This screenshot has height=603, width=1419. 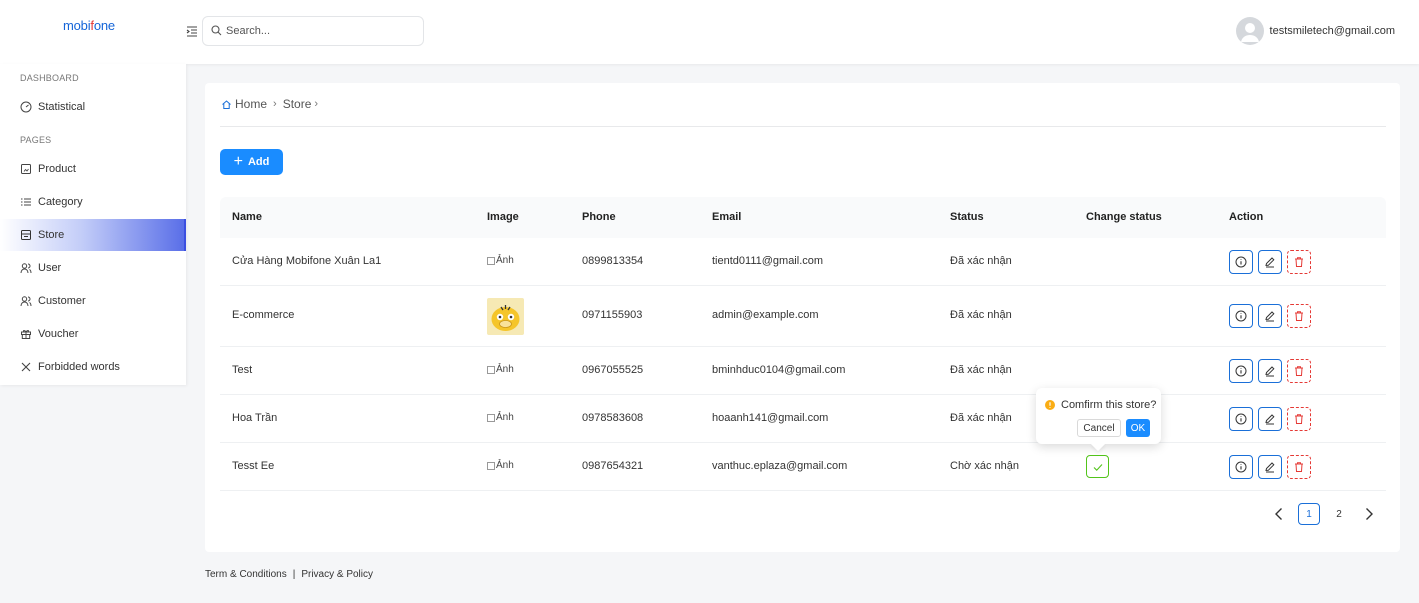 What do you see at coordinates (263, 315) in the screenshot?
I see `cell-name: E-commerce` at bounding box center [263, 315].